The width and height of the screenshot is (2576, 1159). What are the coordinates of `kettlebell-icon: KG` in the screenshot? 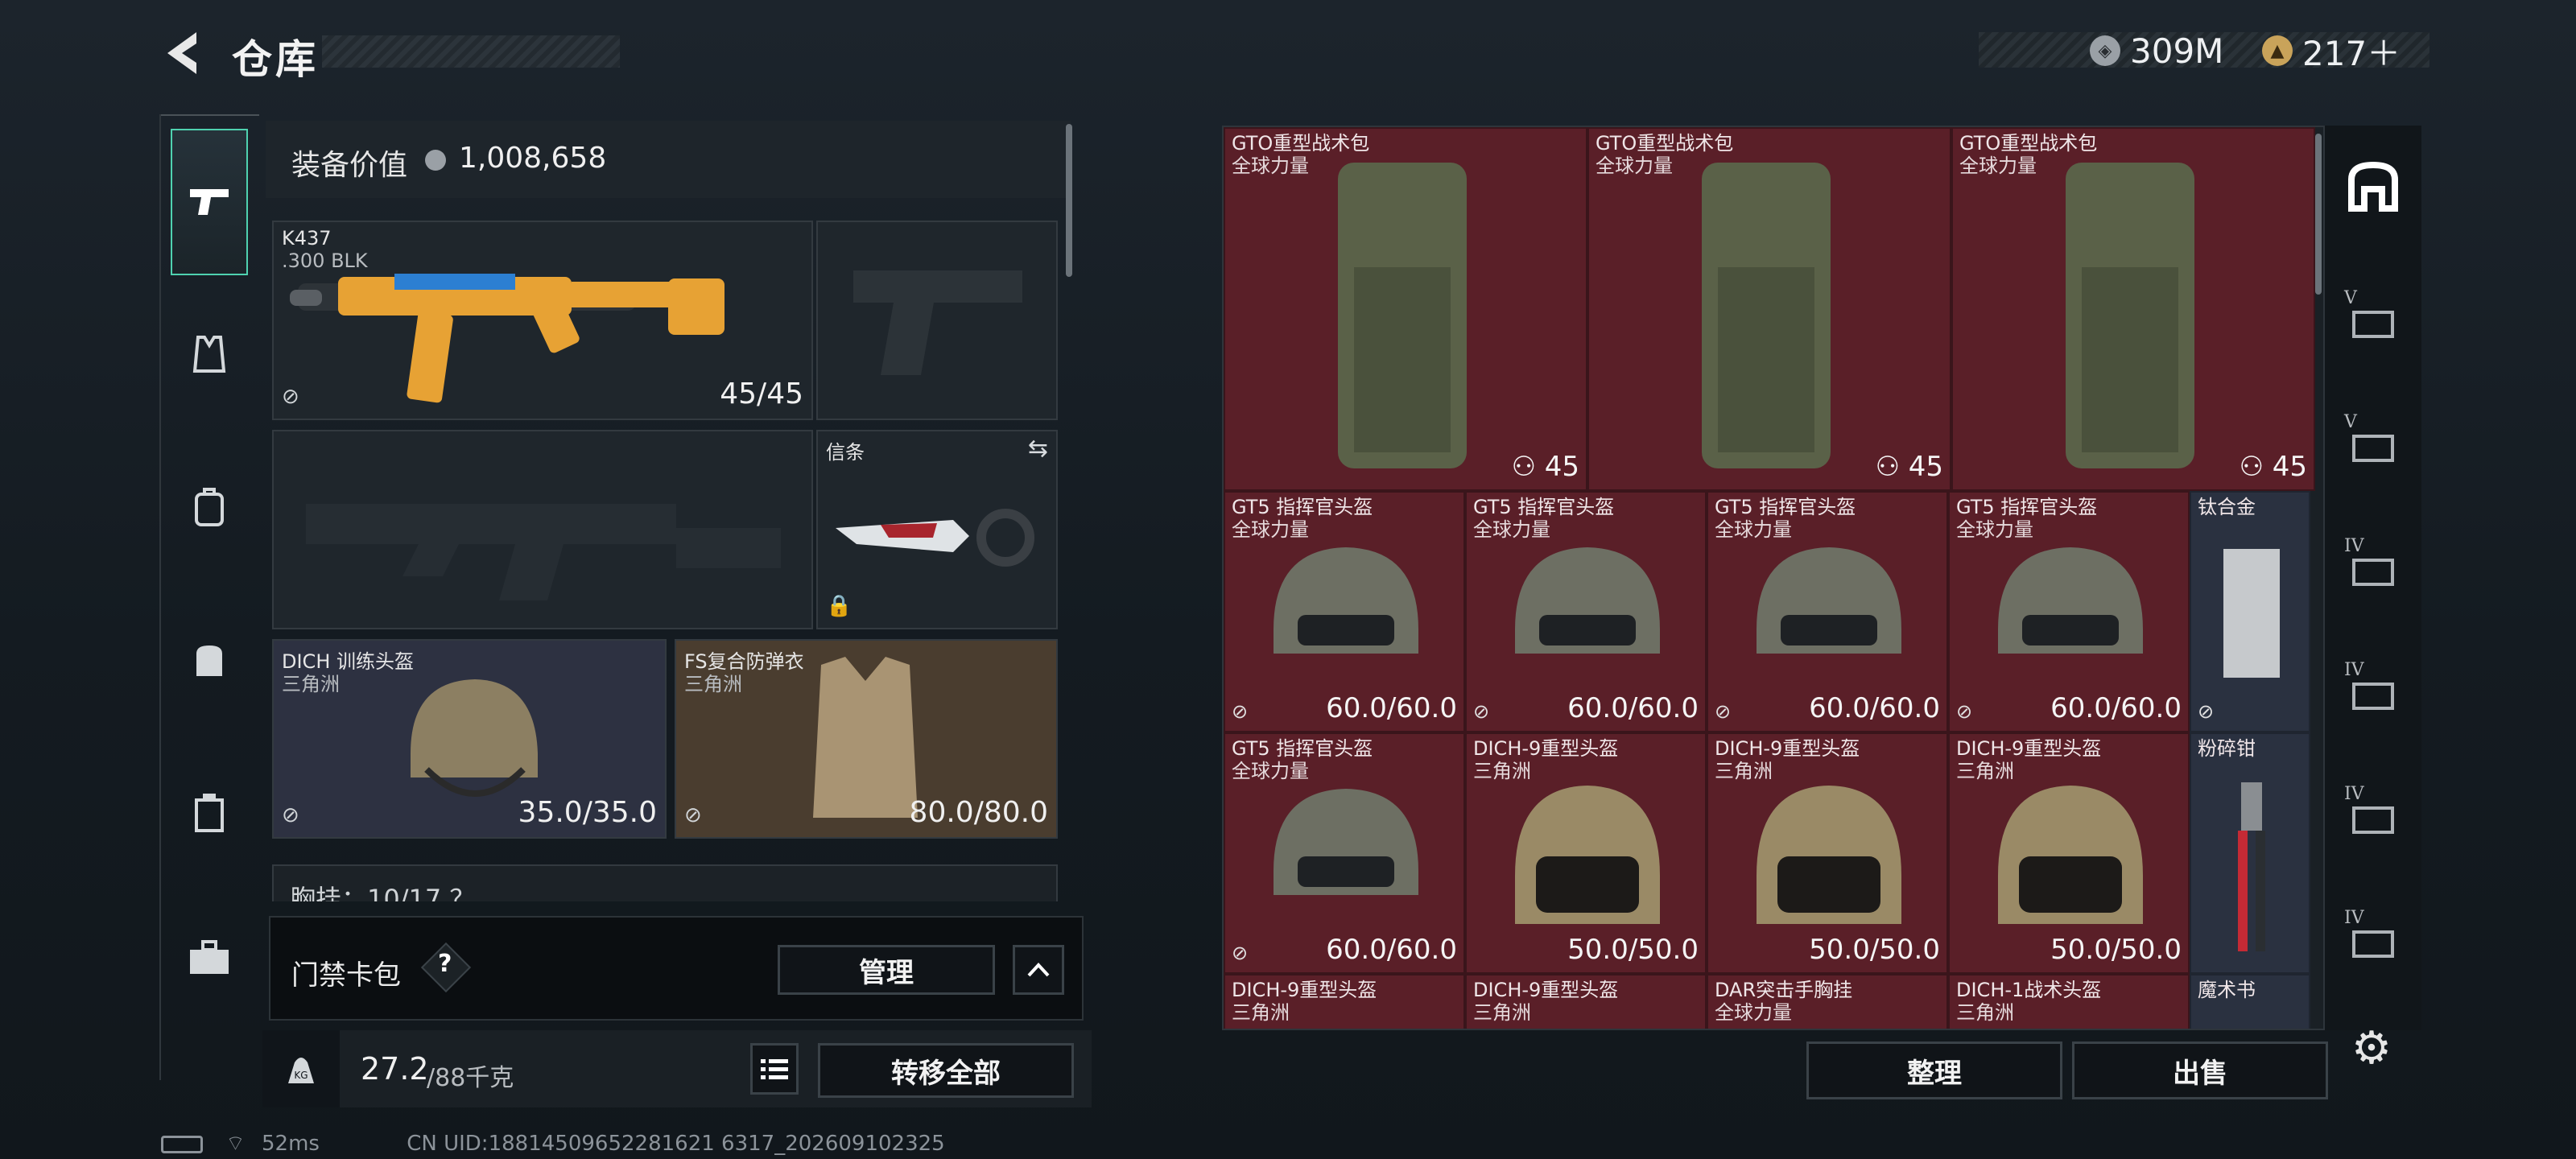 It's located at (301, 1070).